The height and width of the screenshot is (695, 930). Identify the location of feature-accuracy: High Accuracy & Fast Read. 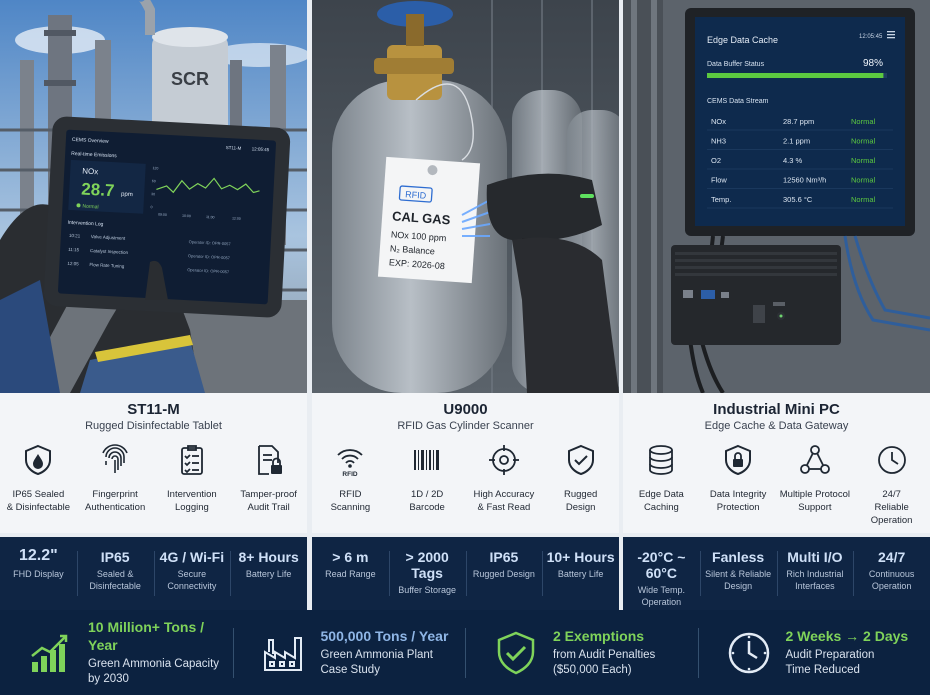
(504, 478).